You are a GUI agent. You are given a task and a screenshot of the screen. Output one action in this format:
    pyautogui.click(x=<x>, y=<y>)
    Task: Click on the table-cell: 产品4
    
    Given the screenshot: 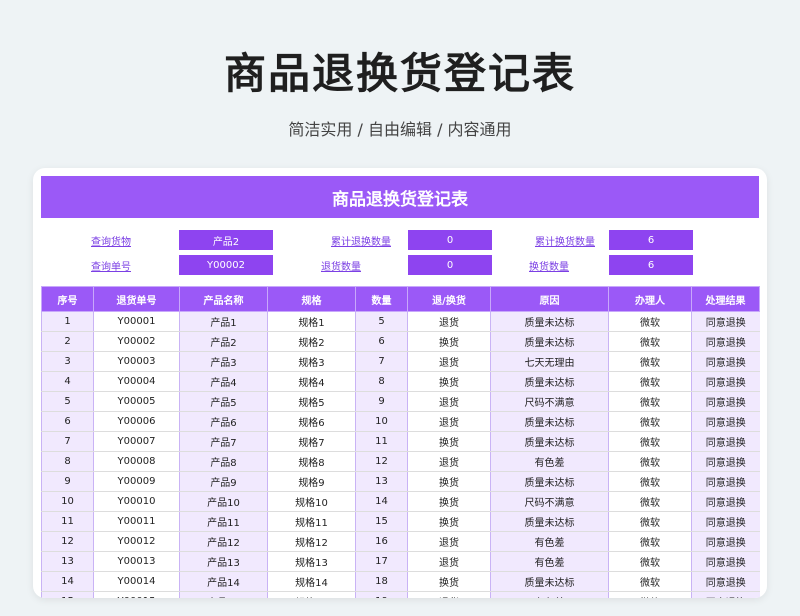 What is the action you would take?
    pyautogui.click(x=223, y=381)
    